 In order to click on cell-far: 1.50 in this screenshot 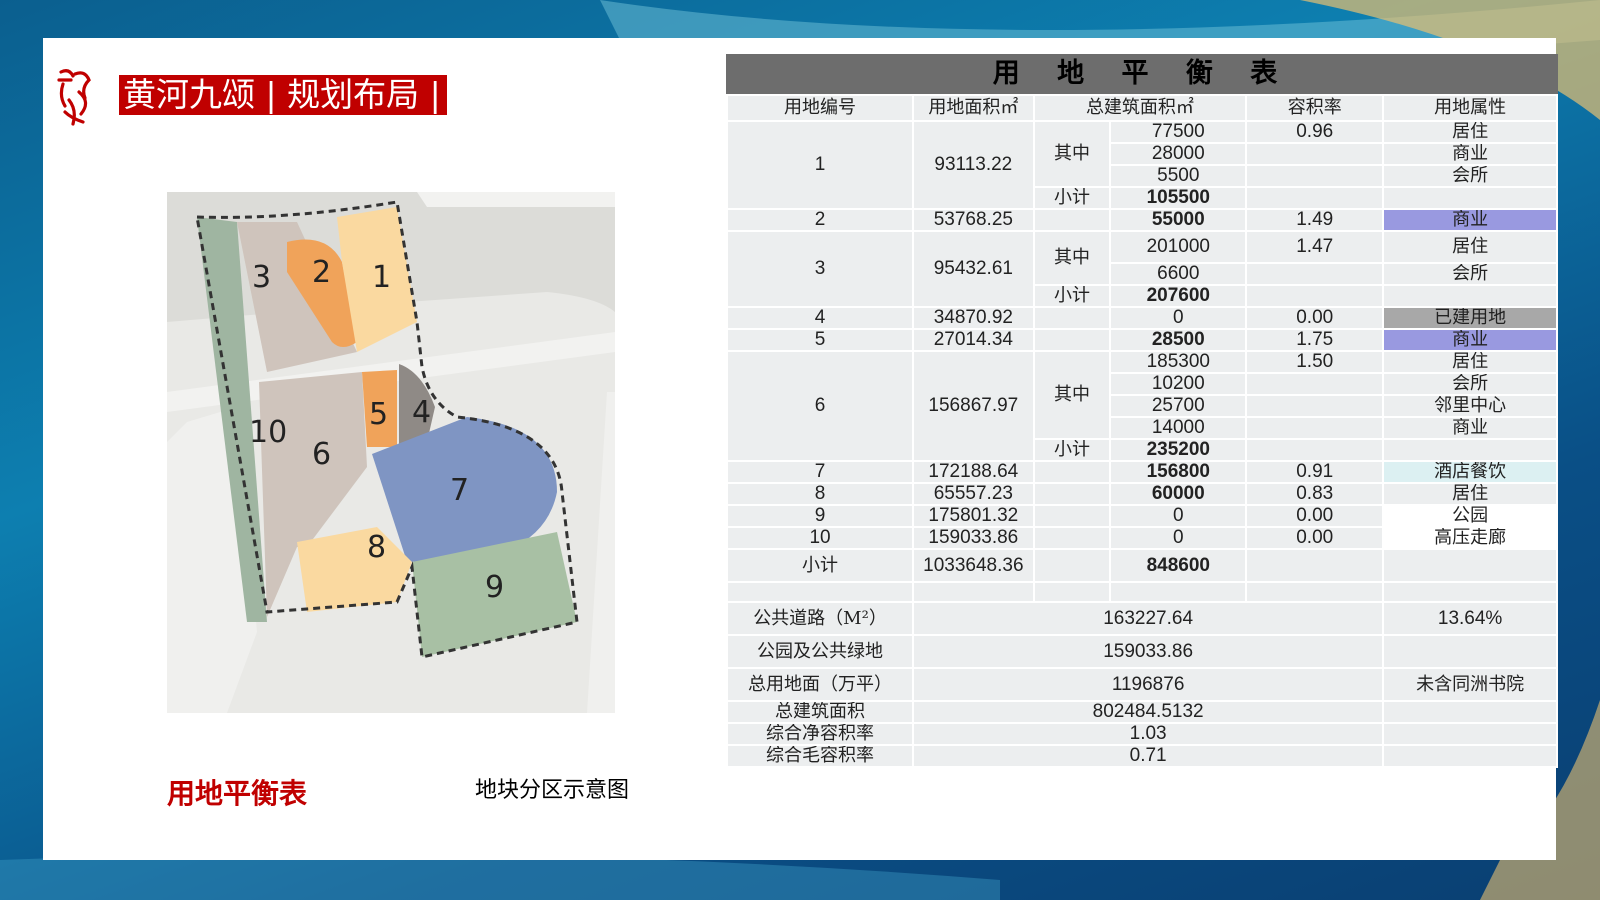, I will do `click(1315, 362)`.